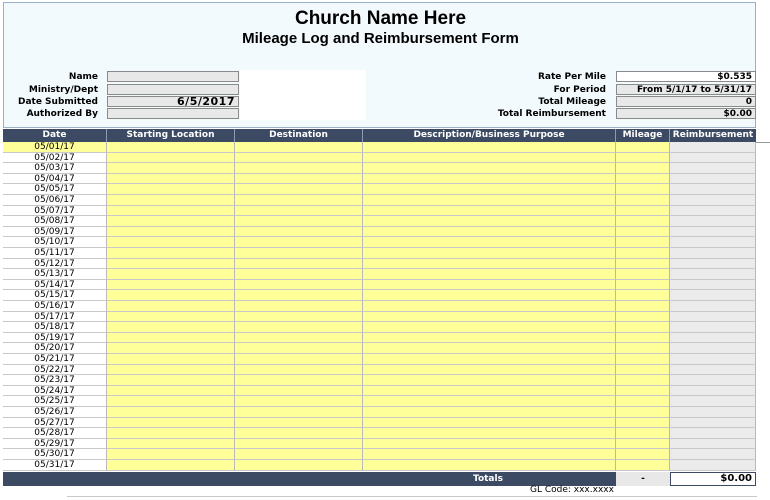 The image size is (770, 500). Describe the element at coordinates (173, 113) in the screenshot. I see `authorized-by-field` at that location.